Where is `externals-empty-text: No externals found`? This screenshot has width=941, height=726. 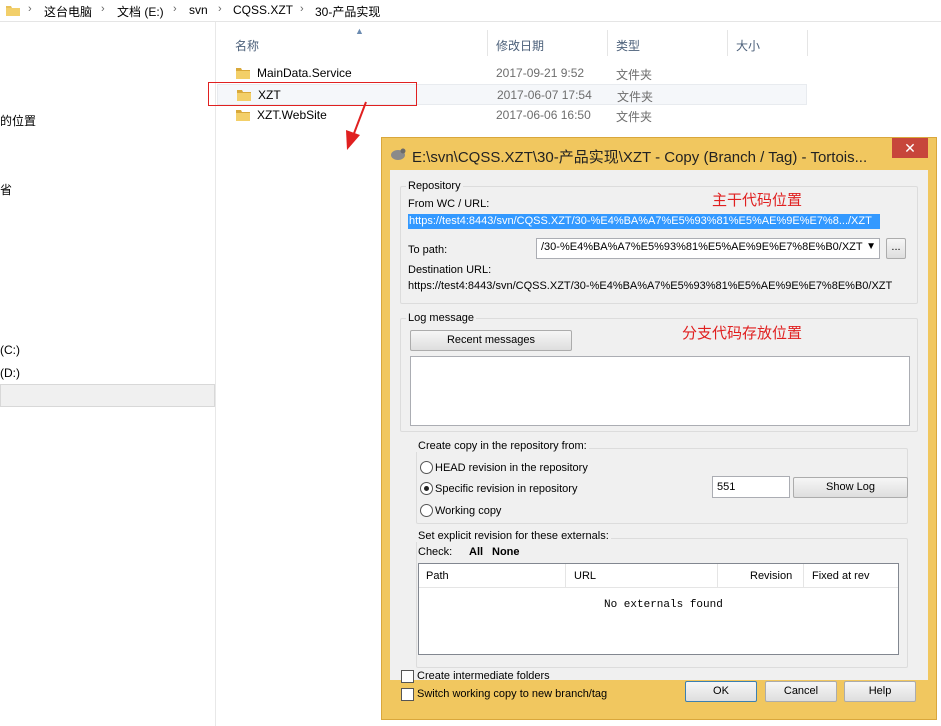
externals-empty-text: No externals found is located at coordinates (663, 605).